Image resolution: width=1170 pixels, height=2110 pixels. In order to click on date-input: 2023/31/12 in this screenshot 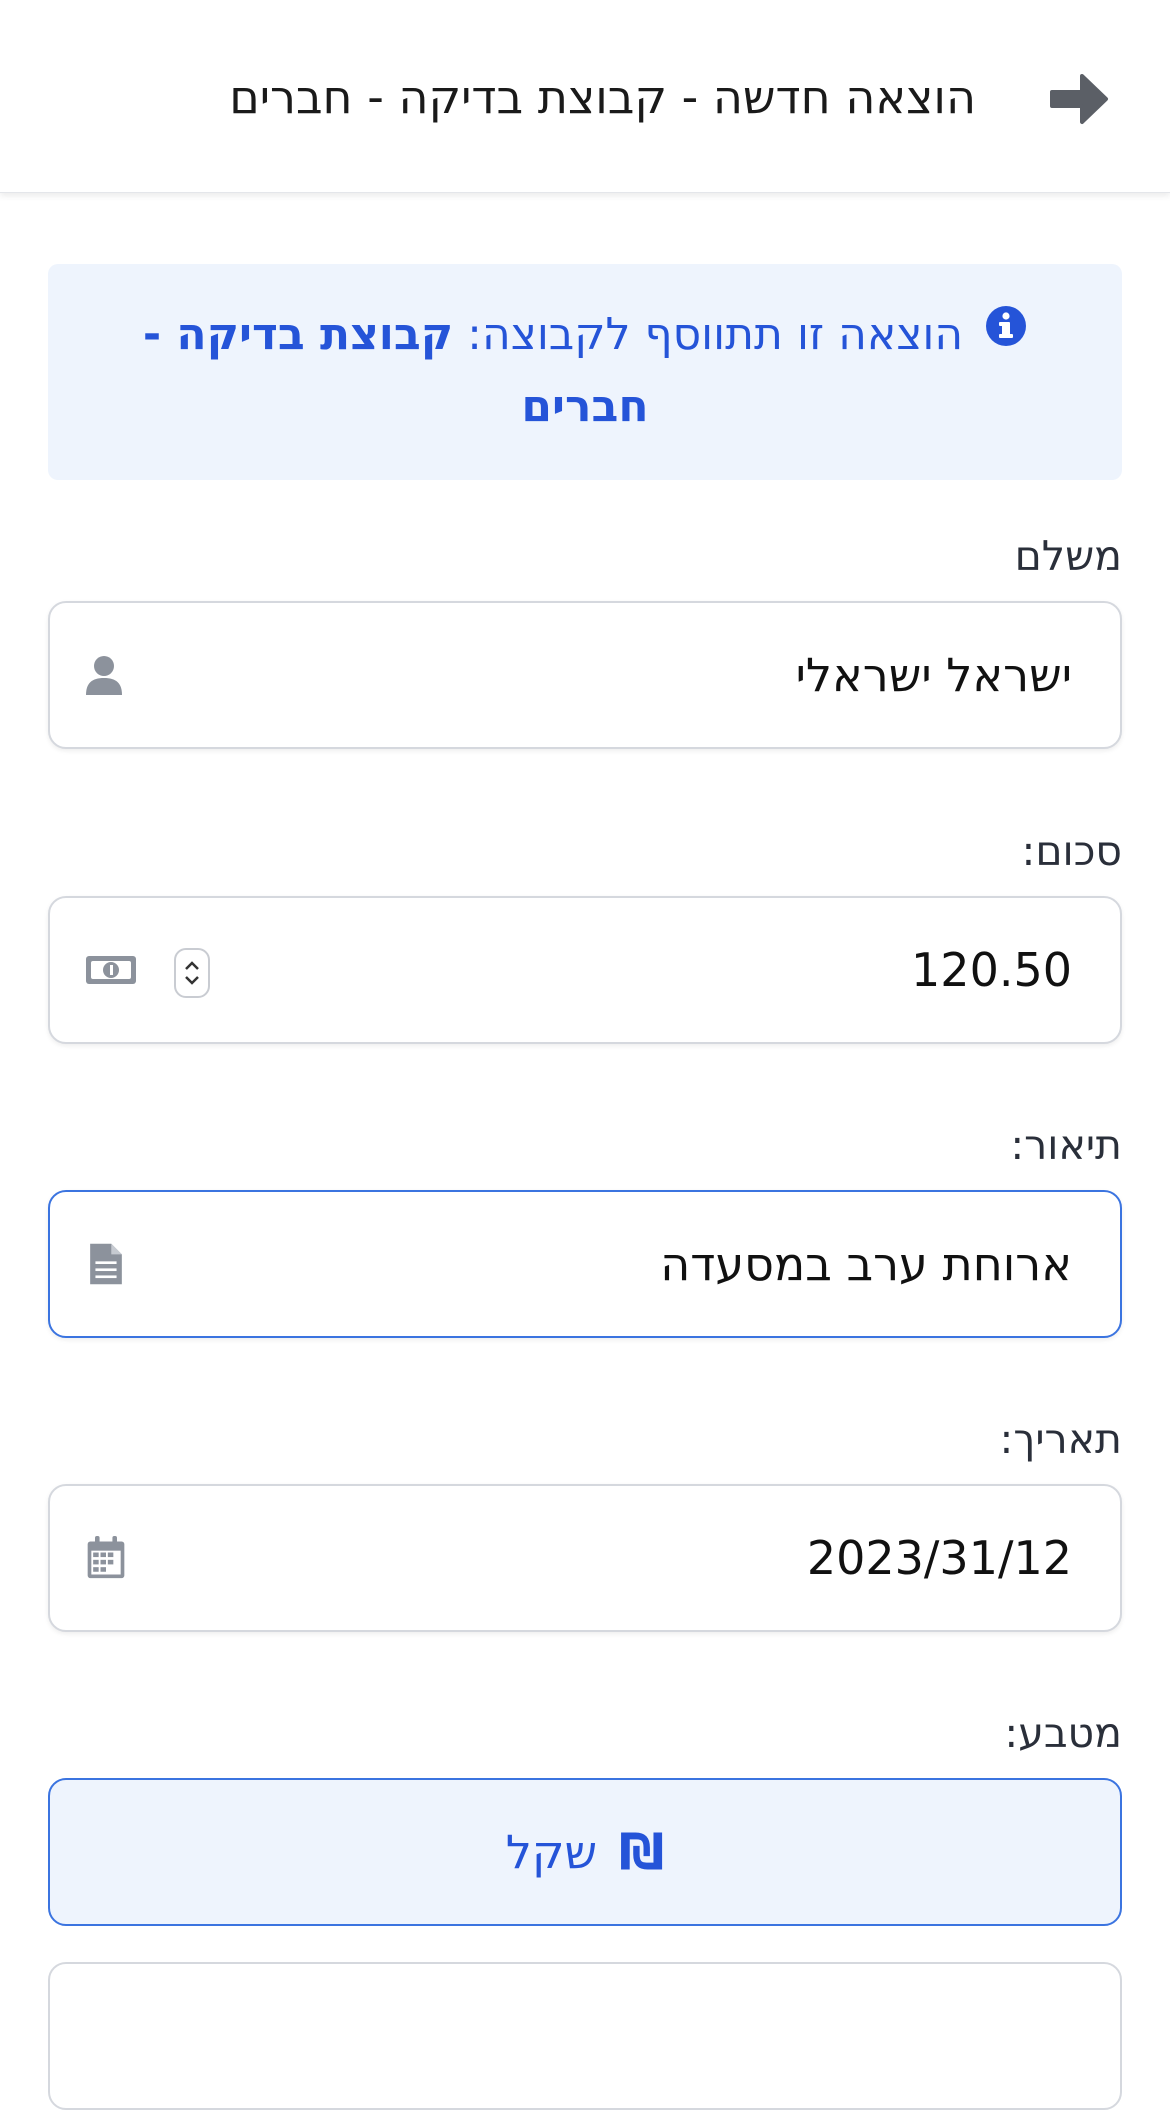, I will do `click(585, 1558)`.